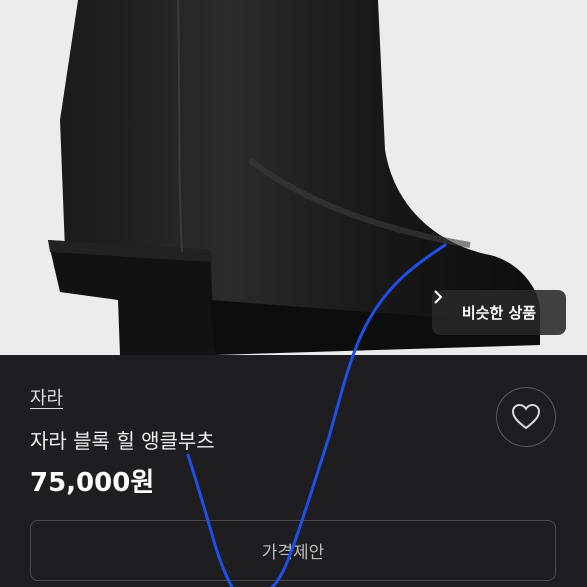 Image resolution: width=587 pixels, height=587 pixels. What do you see at coordinates (293, 553) in the screenshot?
I see `price-offer-label: 가격제안` at bounding box center [293, 553].